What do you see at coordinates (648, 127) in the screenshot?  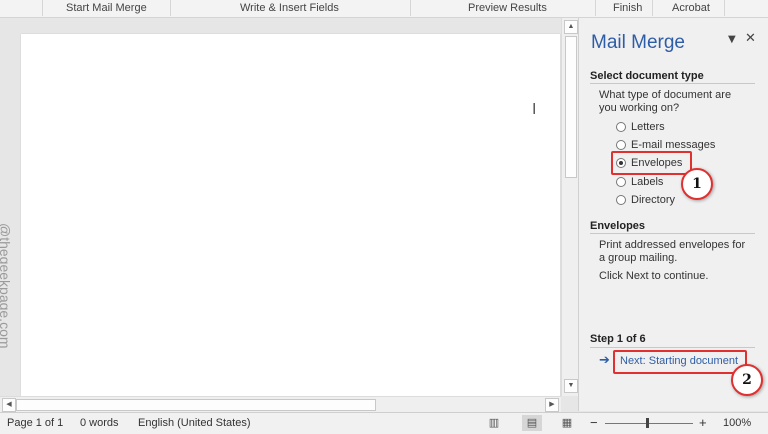 I see `option-label: Letters` at bounding box center [648, 127].